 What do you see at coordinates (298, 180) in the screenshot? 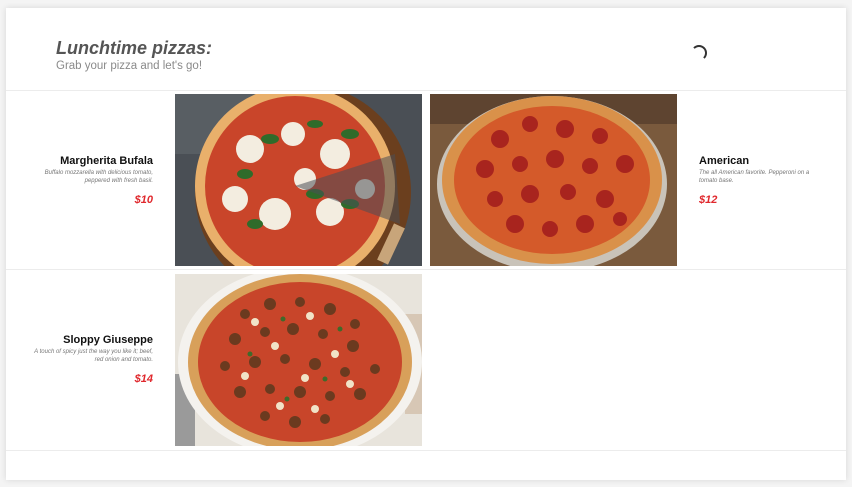
I see `margherita-pizza-photo` at bounding box center [298, 180].